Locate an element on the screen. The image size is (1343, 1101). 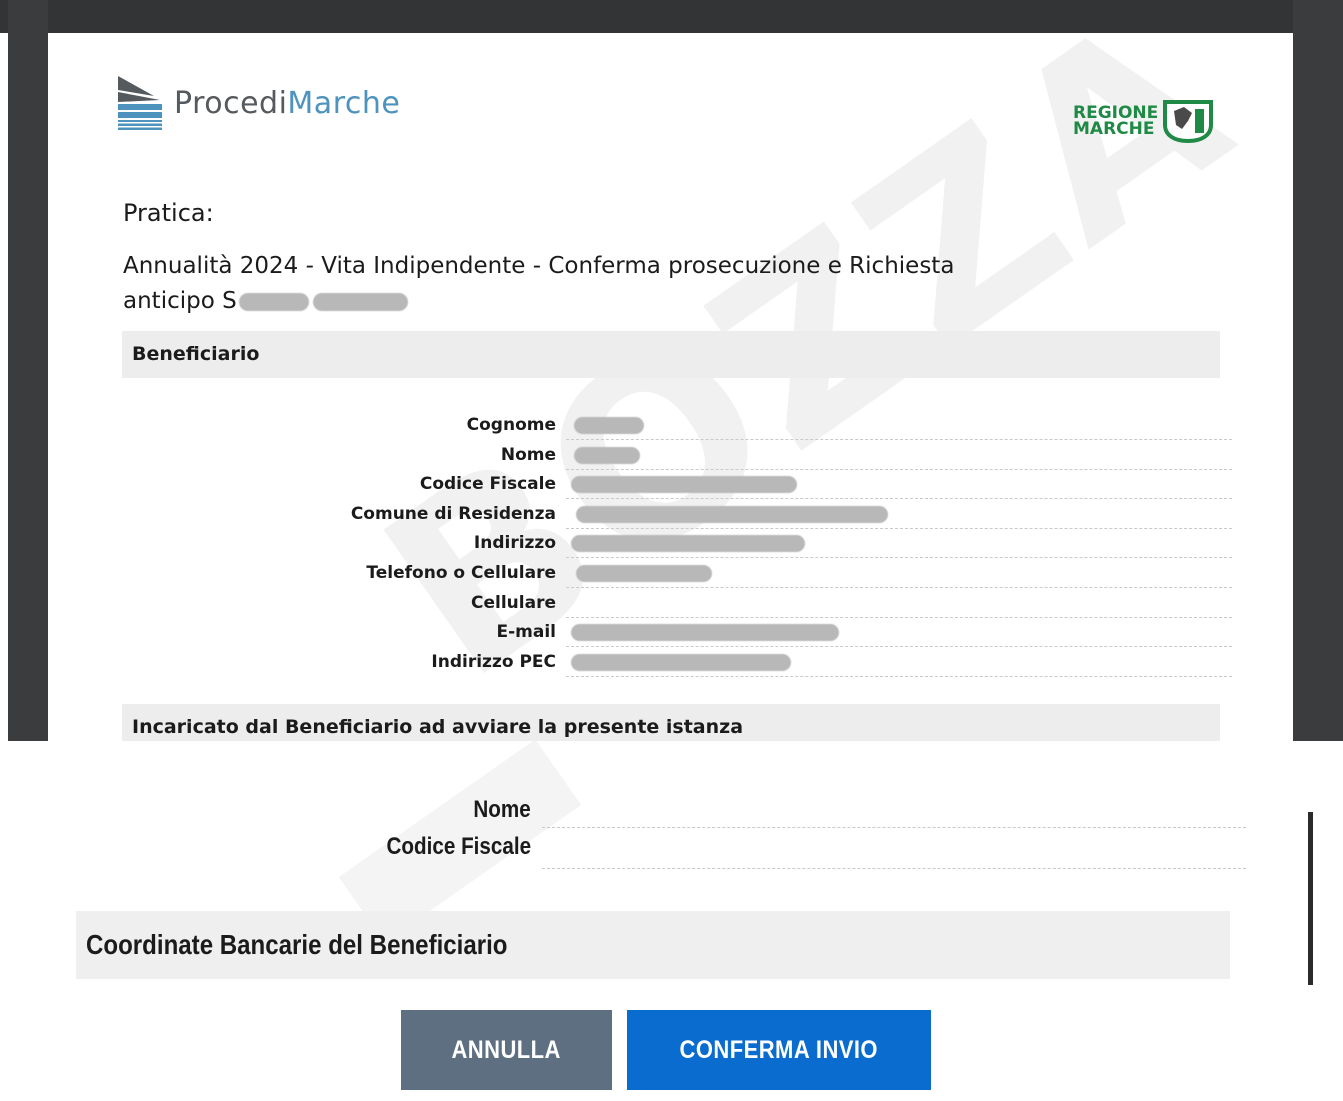
annulla-button: ANNULLA is located at coordinates (506, 1050).